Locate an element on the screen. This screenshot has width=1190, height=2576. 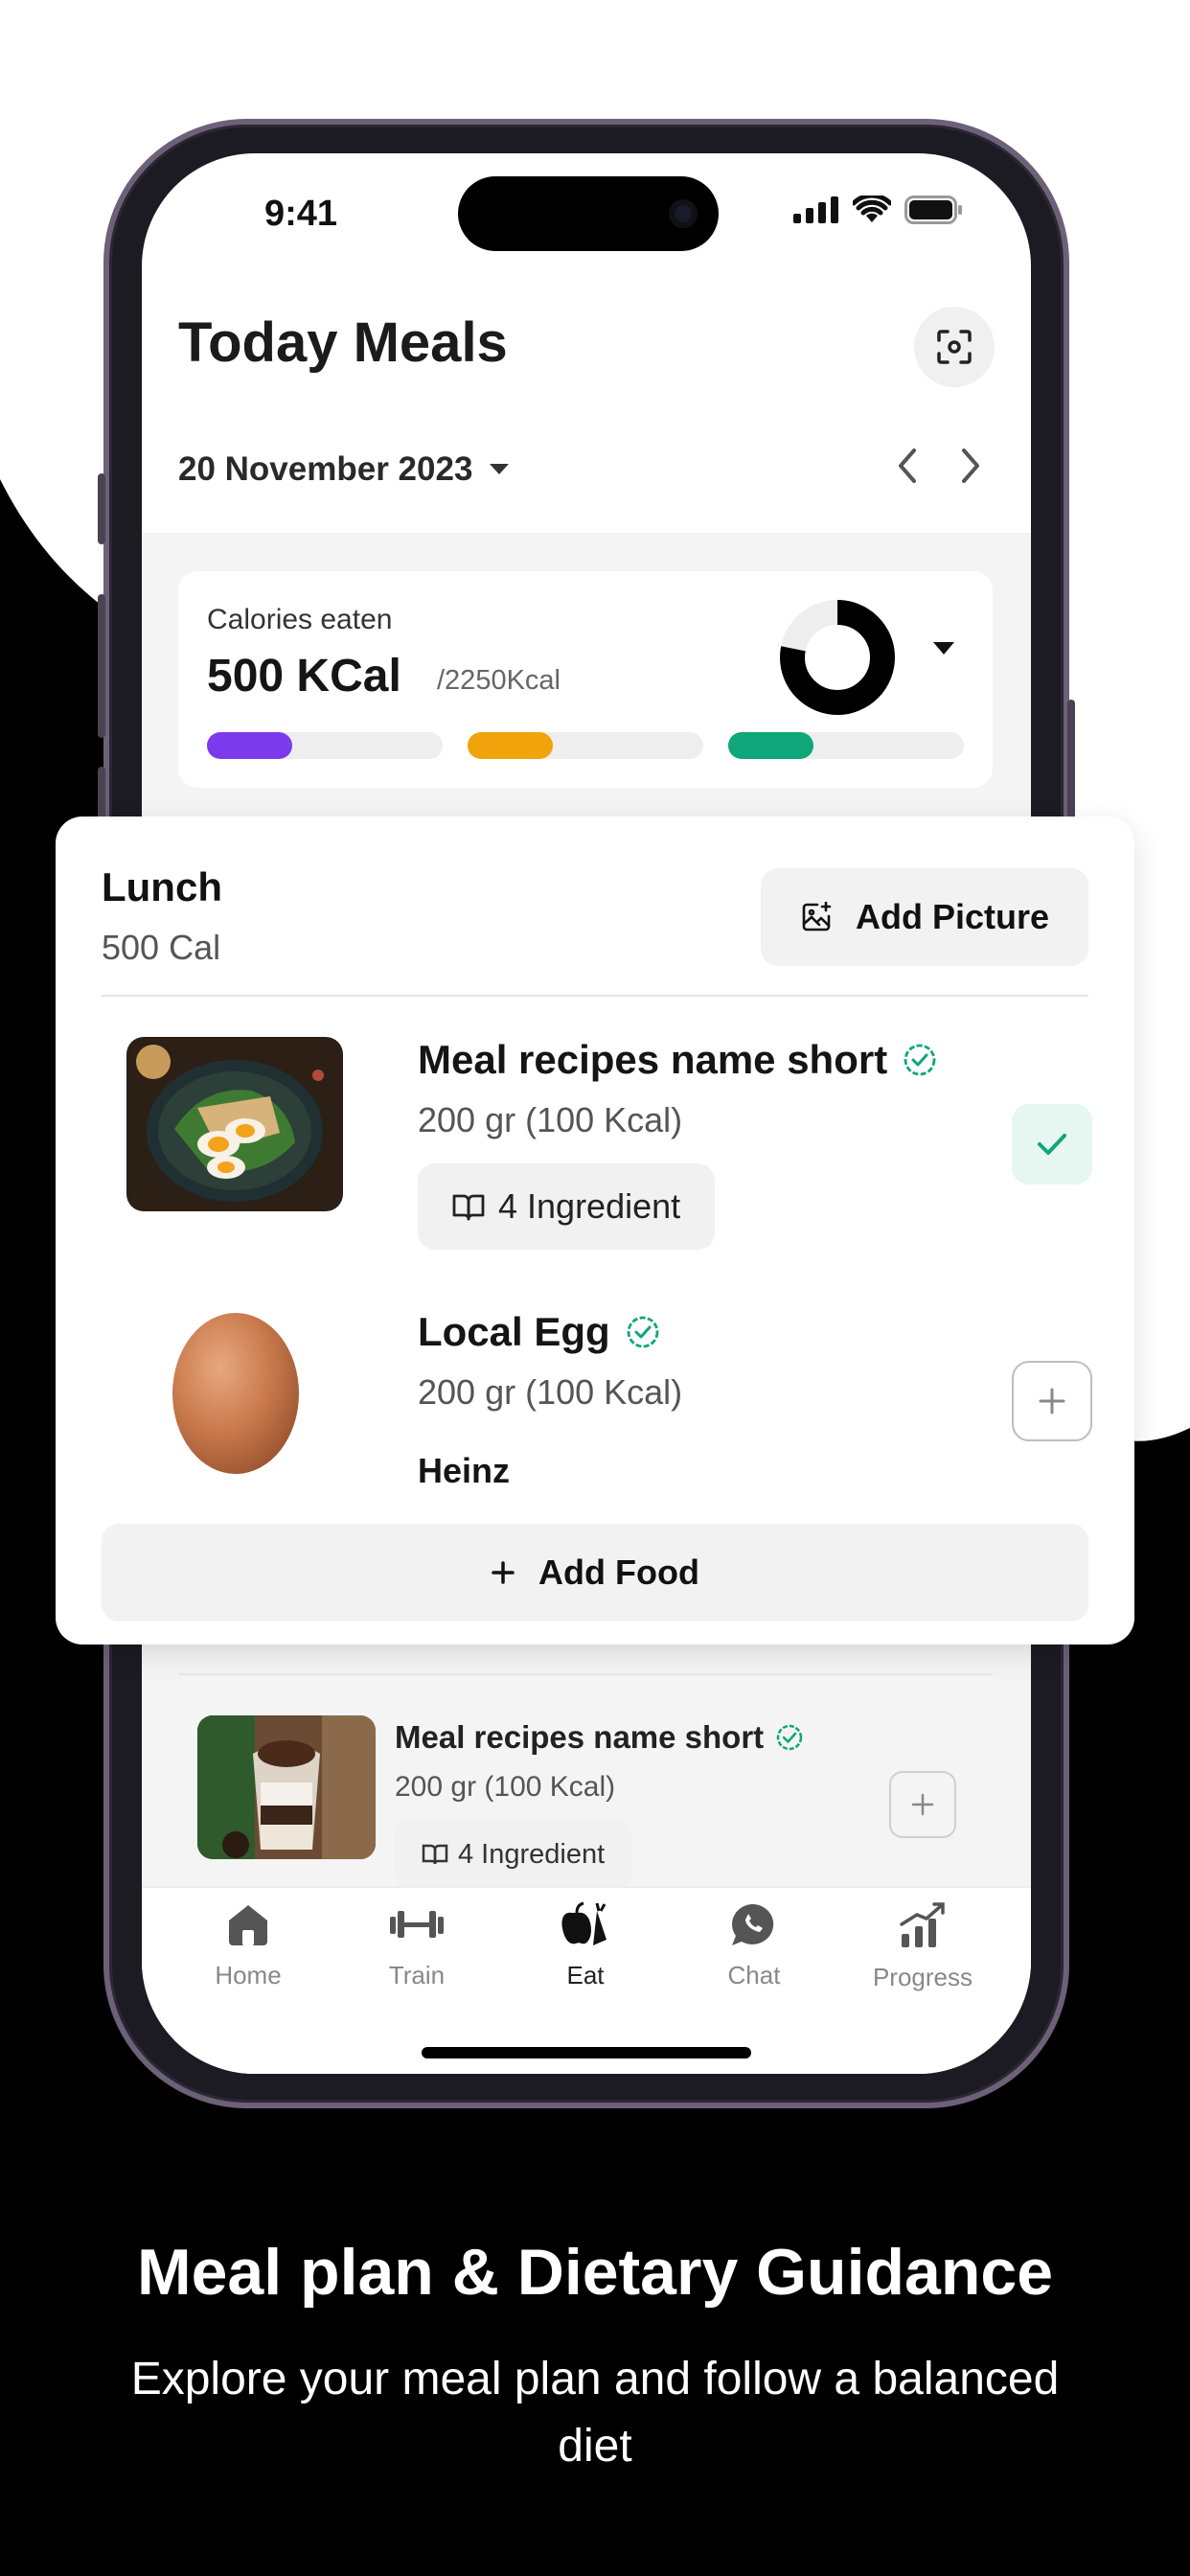
tab-progress: Progress is located at coordinates (922, 1947).